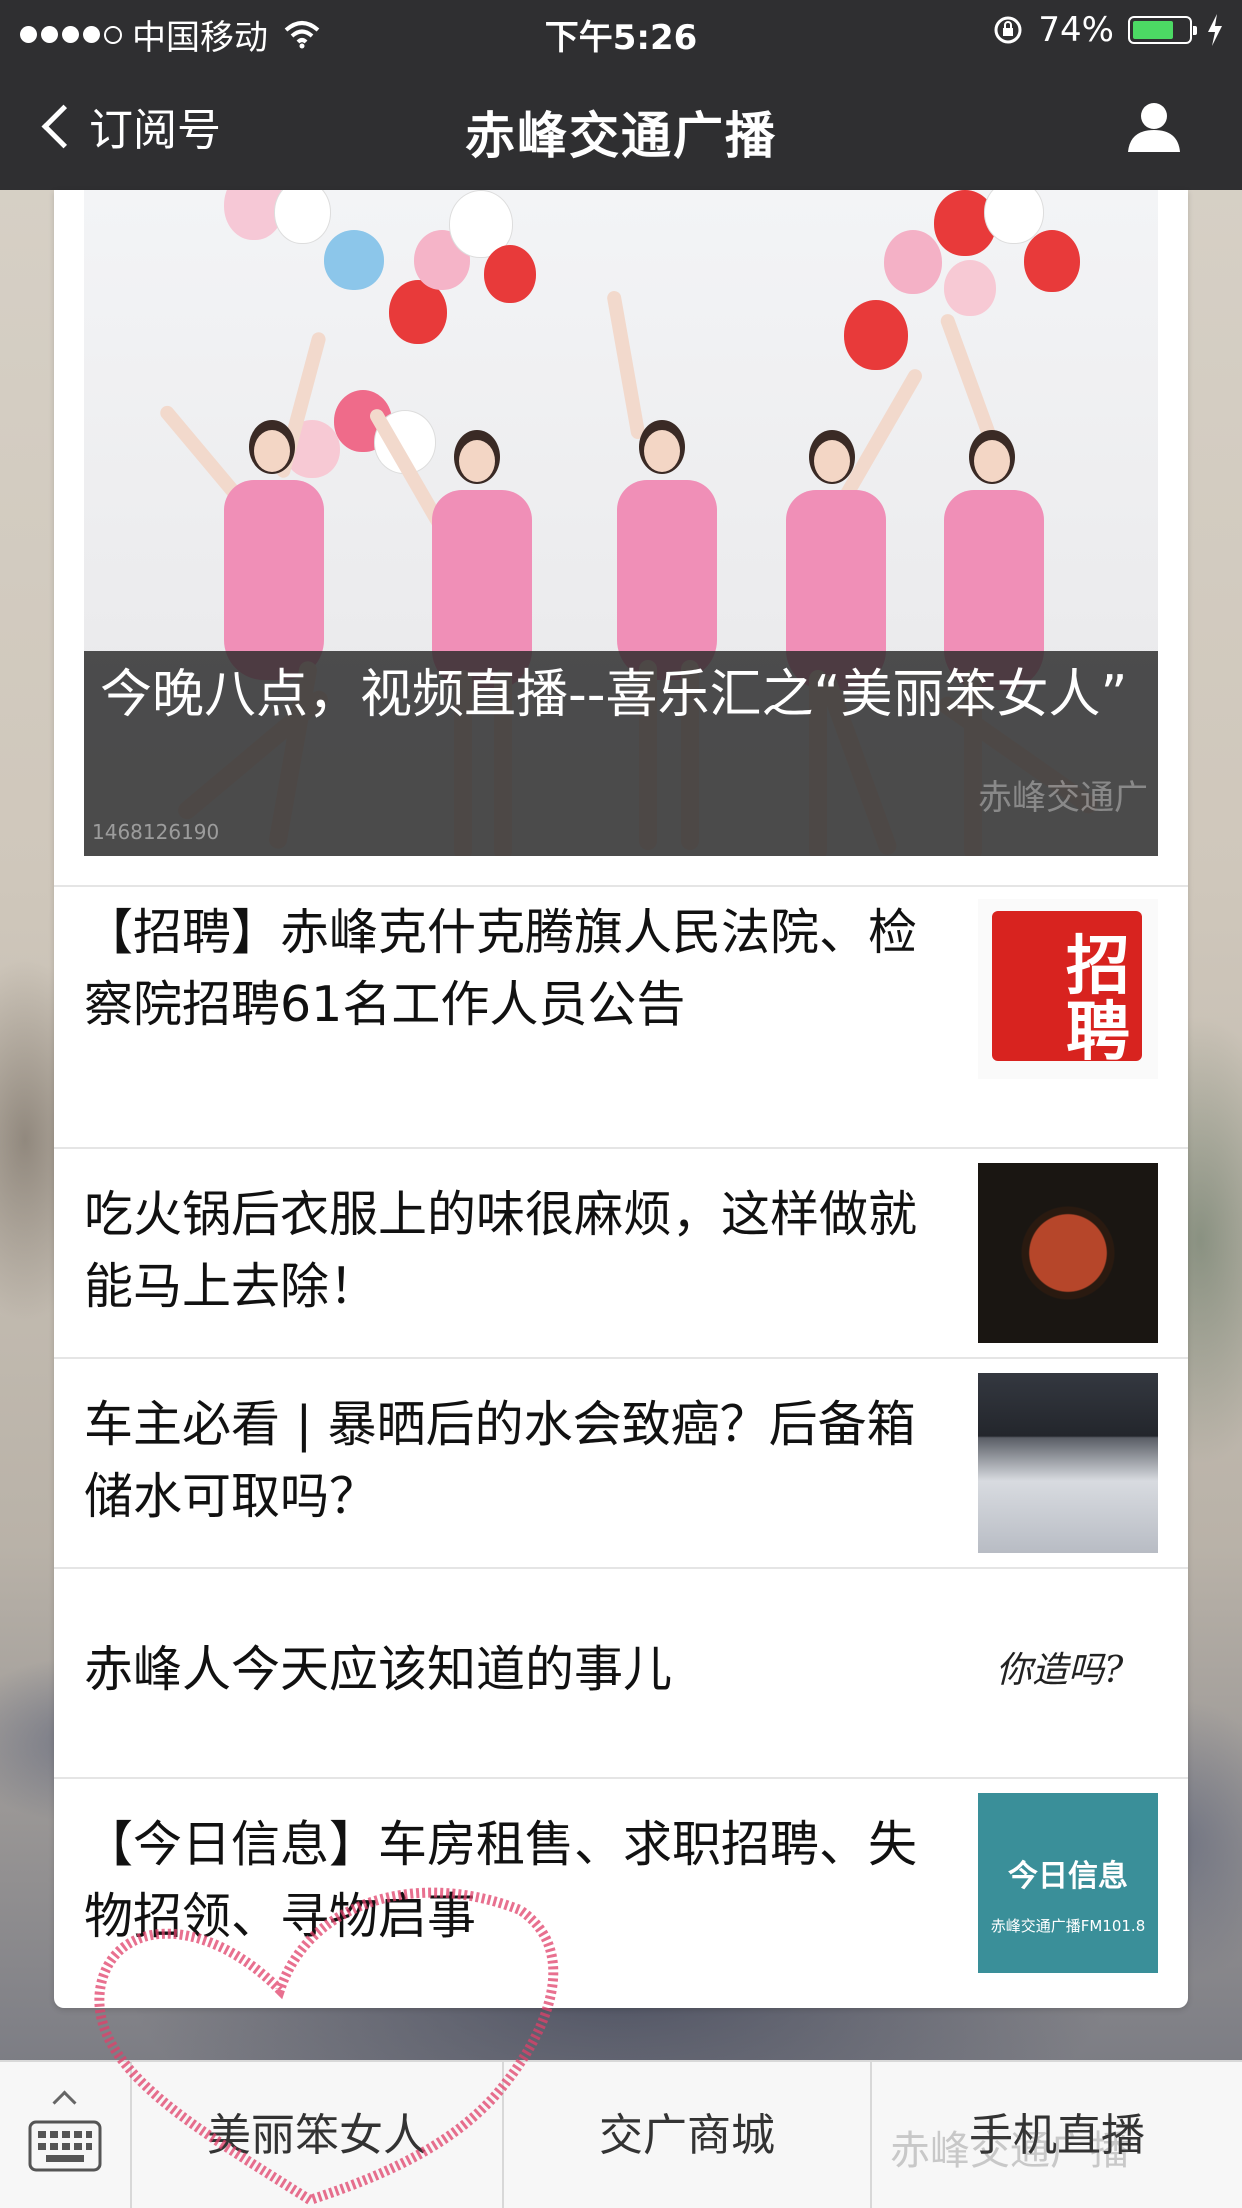 The image size is (1242, 2208). I want to click on page-title: 赤峰交通广播, so click(621, 136).